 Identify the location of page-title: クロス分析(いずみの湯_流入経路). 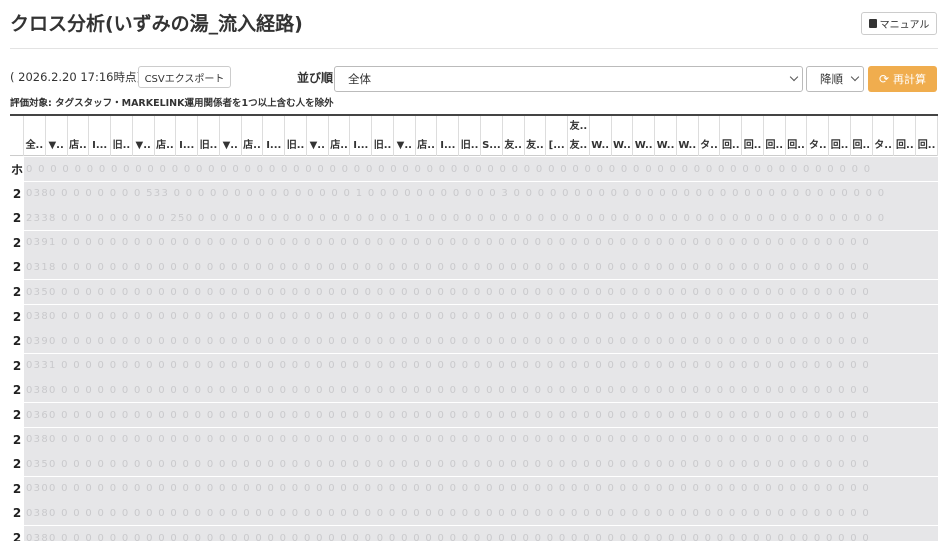
(156, 24).